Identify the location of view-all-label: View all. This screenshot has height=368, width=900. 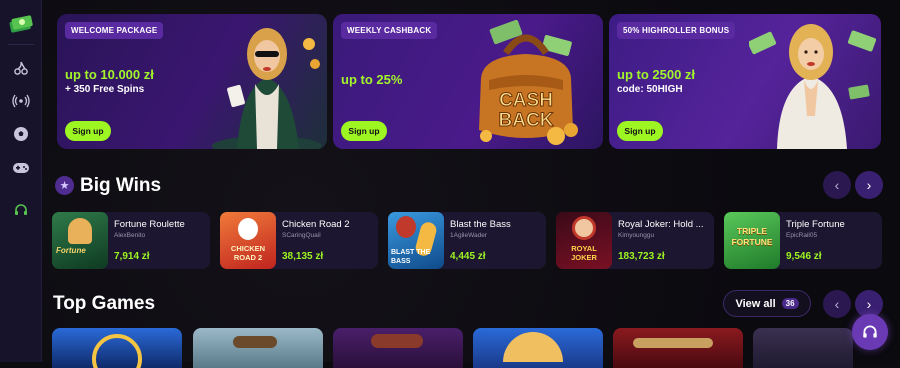
(755, 303).